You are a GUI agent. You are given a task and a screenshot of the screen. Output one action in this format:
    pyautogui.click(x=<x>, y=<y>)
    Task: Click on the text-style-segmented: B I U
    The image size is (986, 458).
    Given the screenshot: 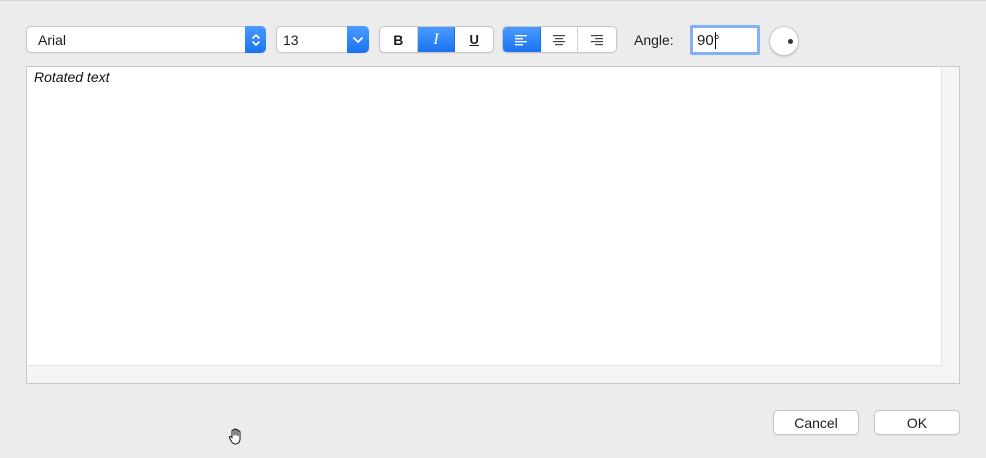 What is the action you would take?
    pyautogui.click(x=436, y=39)
    